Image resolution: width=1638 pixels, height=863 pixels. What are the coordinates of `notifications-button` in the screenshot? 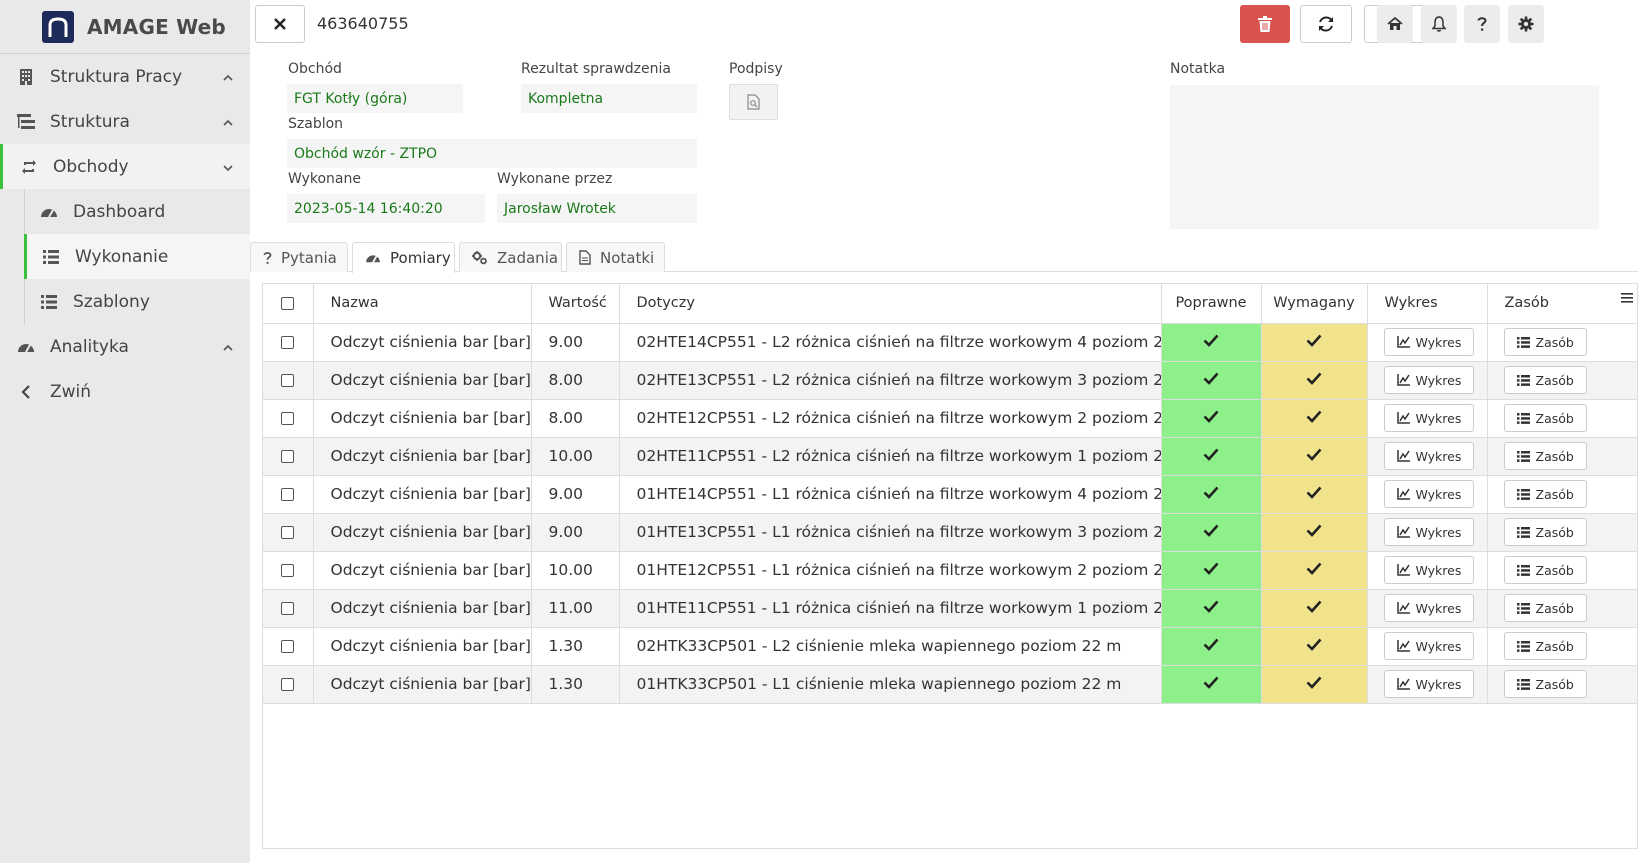 It's located at (1439, 24).